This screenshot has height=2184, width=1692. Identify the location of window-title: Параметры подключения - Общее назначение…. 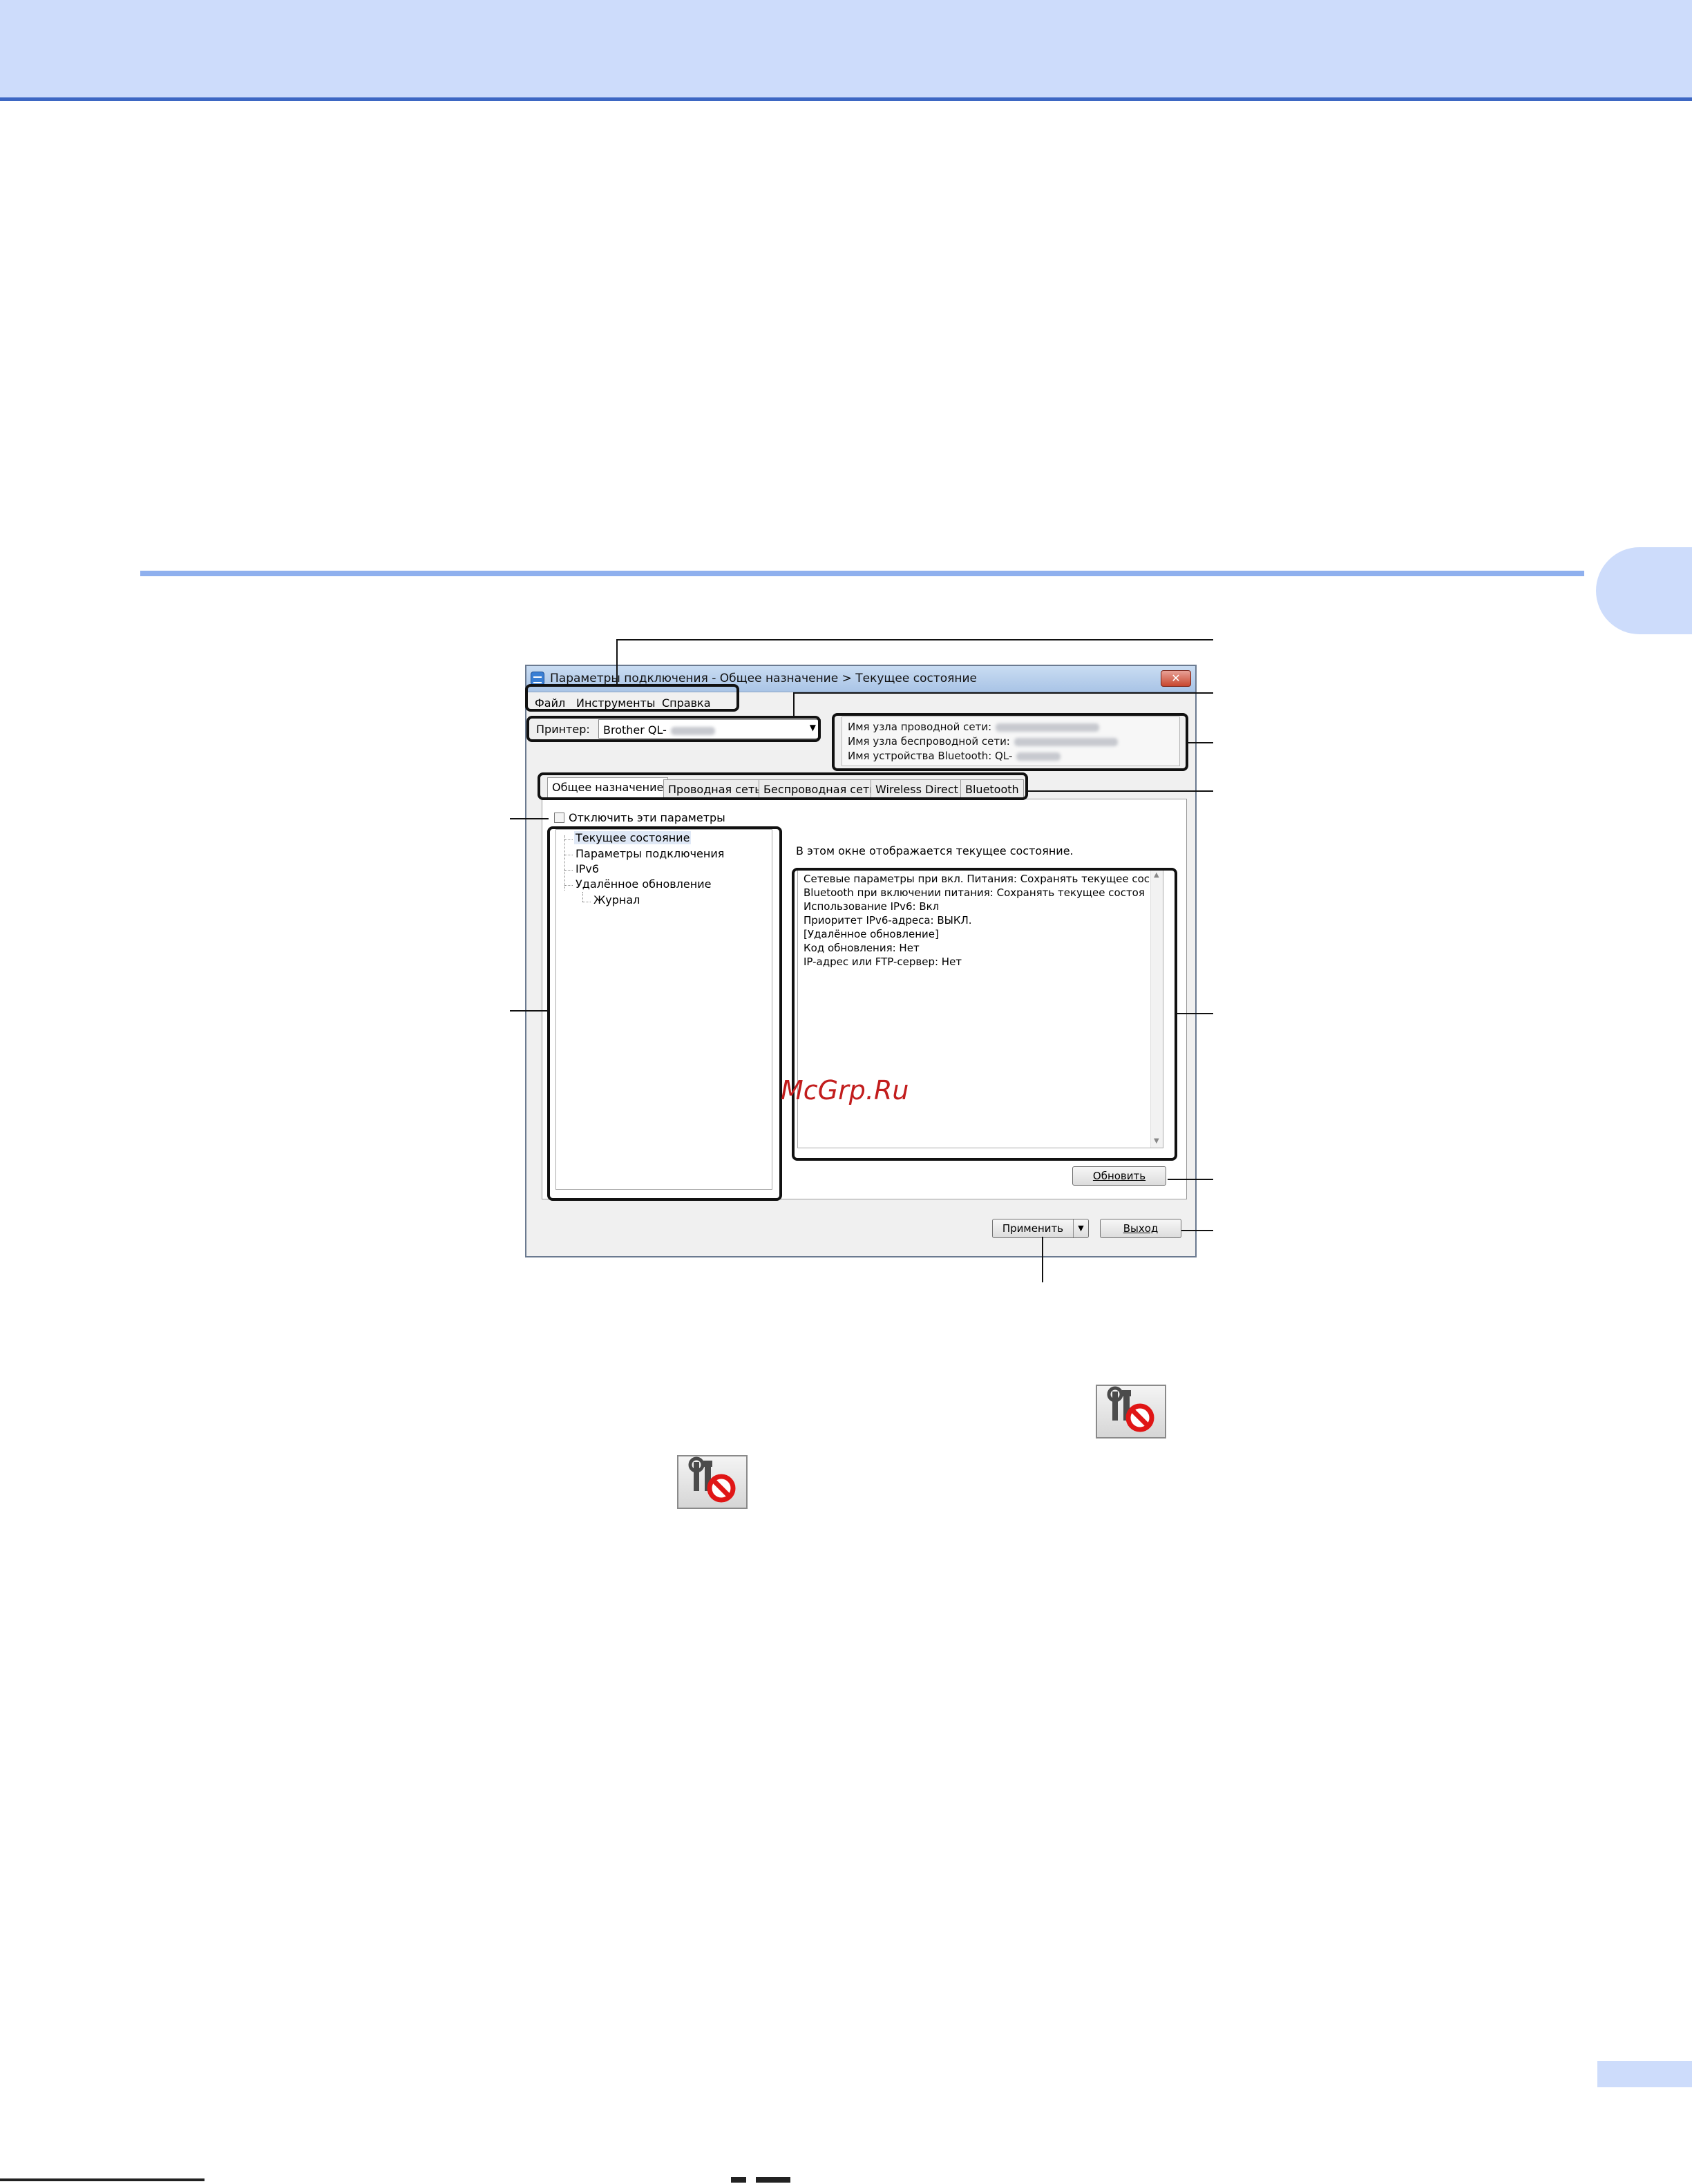
(764, 678).